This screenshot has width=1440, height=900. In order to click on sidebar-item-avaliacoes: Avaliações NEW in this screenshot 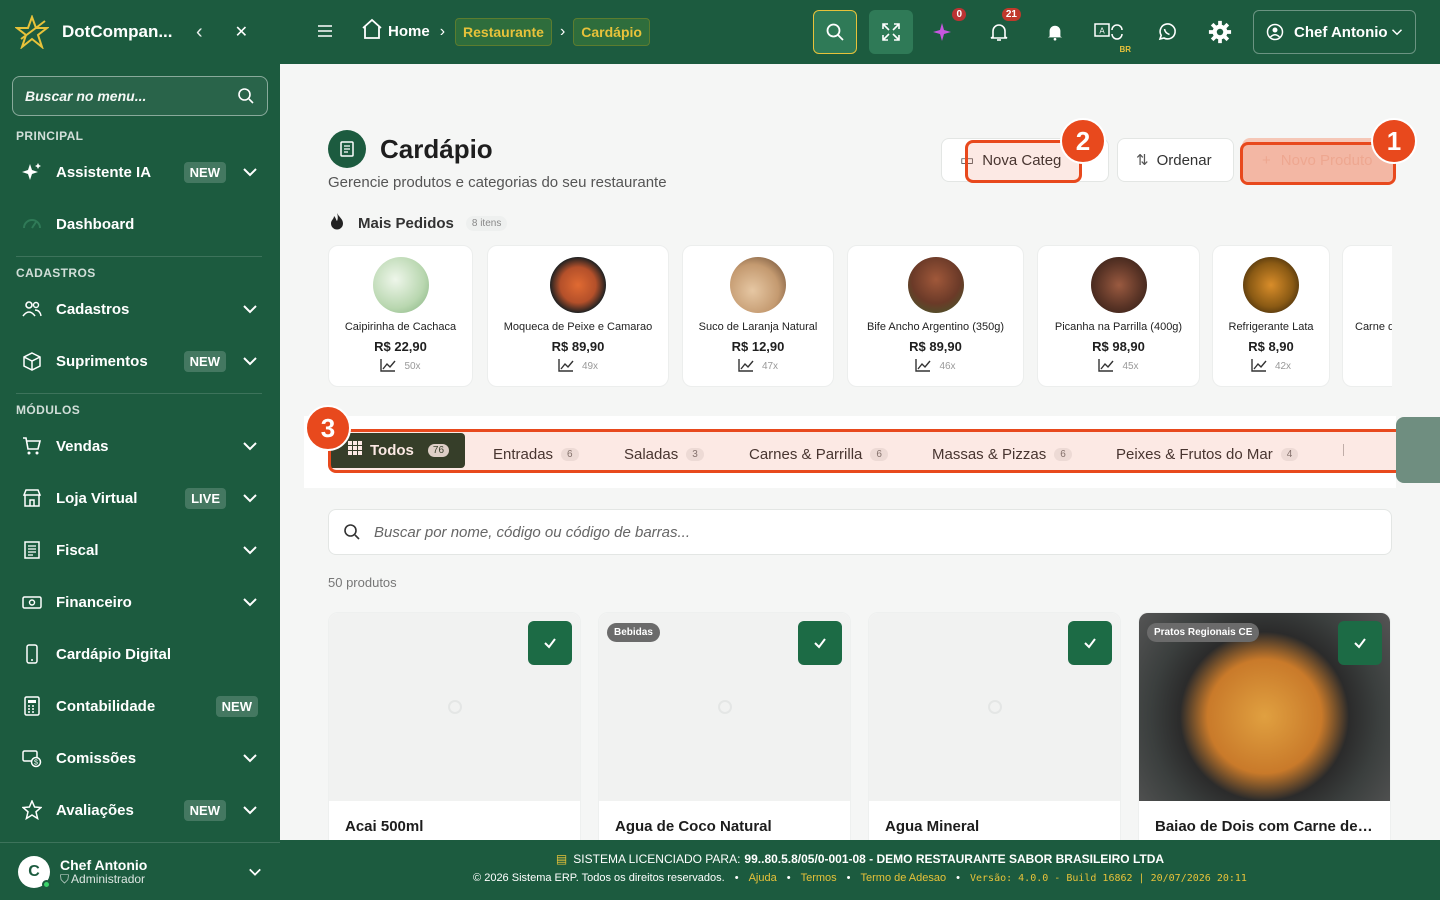, I will do `click(140, 810)`.